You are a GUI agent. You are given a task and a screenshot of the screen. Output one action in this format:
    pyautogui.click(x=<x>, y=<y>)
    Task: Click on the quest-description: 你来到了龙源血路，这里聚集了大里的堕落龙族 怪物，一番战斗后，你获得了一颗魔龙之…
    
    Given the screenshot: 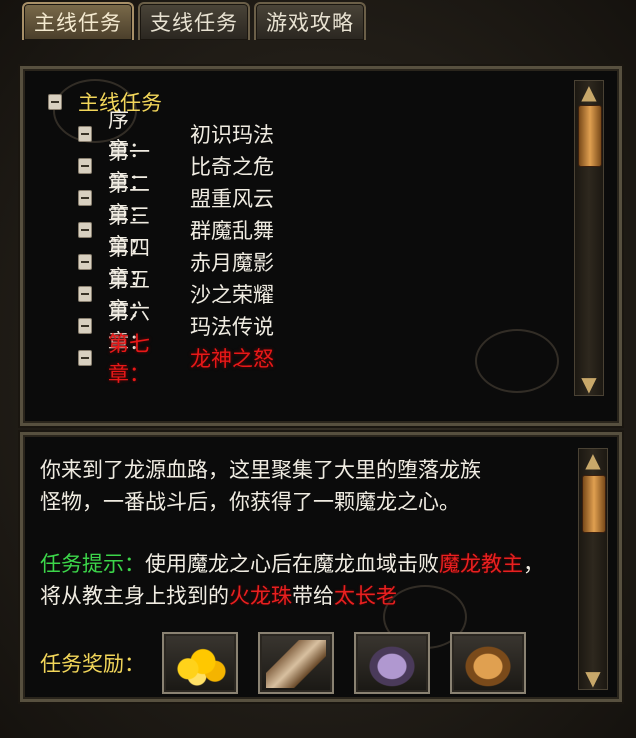 What is the action you would take?
    pyautogui.click(x=300, y=486)
    